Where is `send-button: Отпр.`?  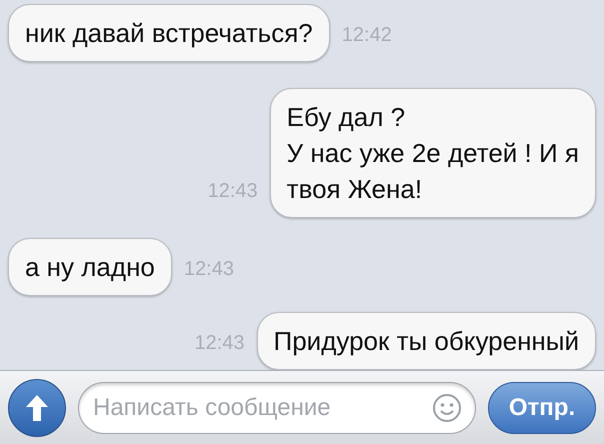 send-button: Отпр. is located at coordinates (542, 408).